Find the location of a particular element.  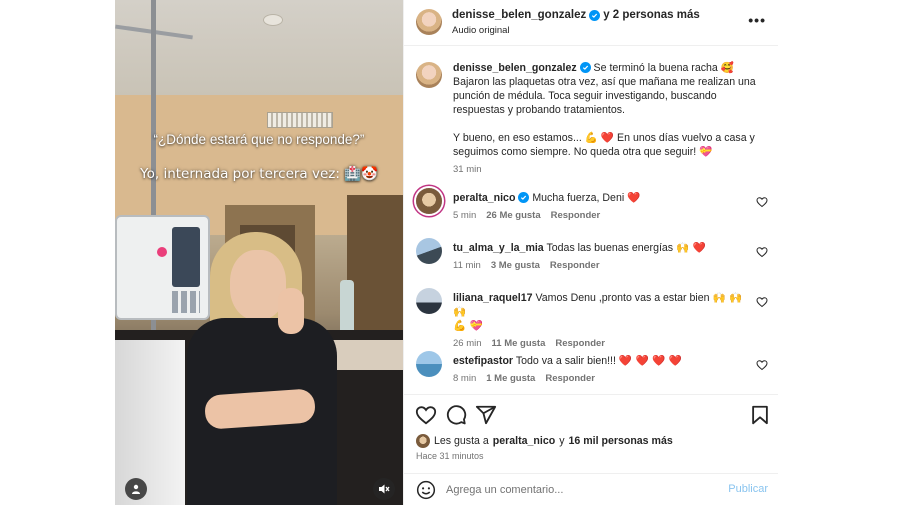

comment-emoji: ❤️ ❤️ ❤️ ❤️ is located at coordinates (650, 361).